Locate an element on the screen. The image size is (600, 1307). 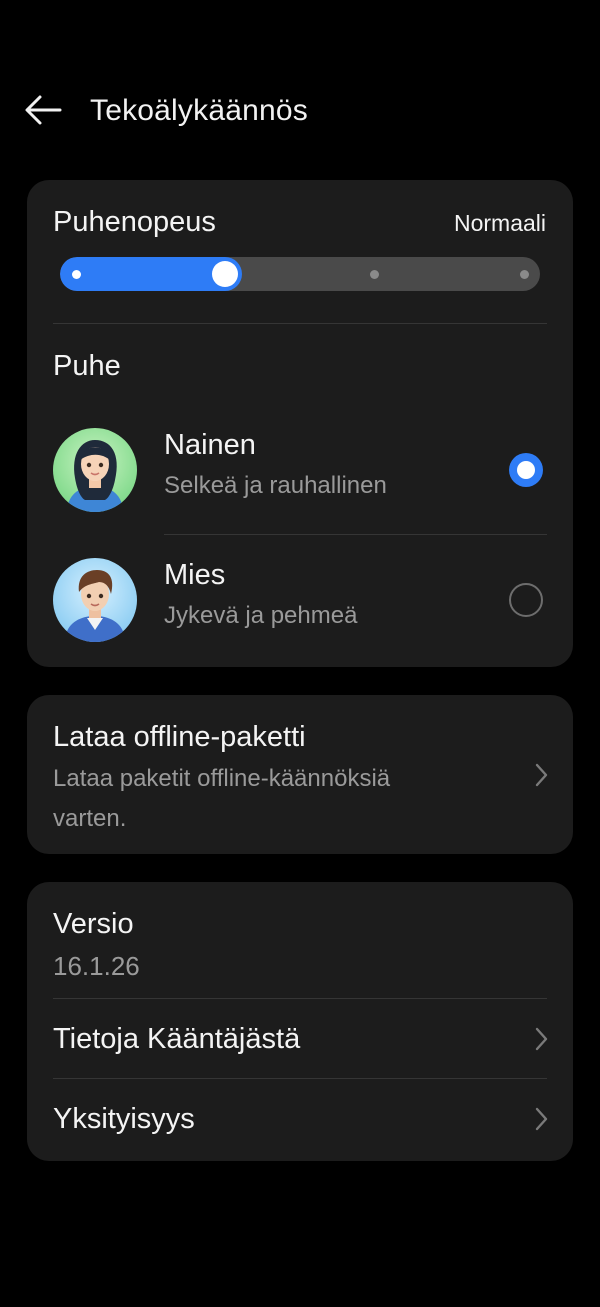
voice-option-description: Jykevä ja pehmeä is located at coordinates (261, 615).